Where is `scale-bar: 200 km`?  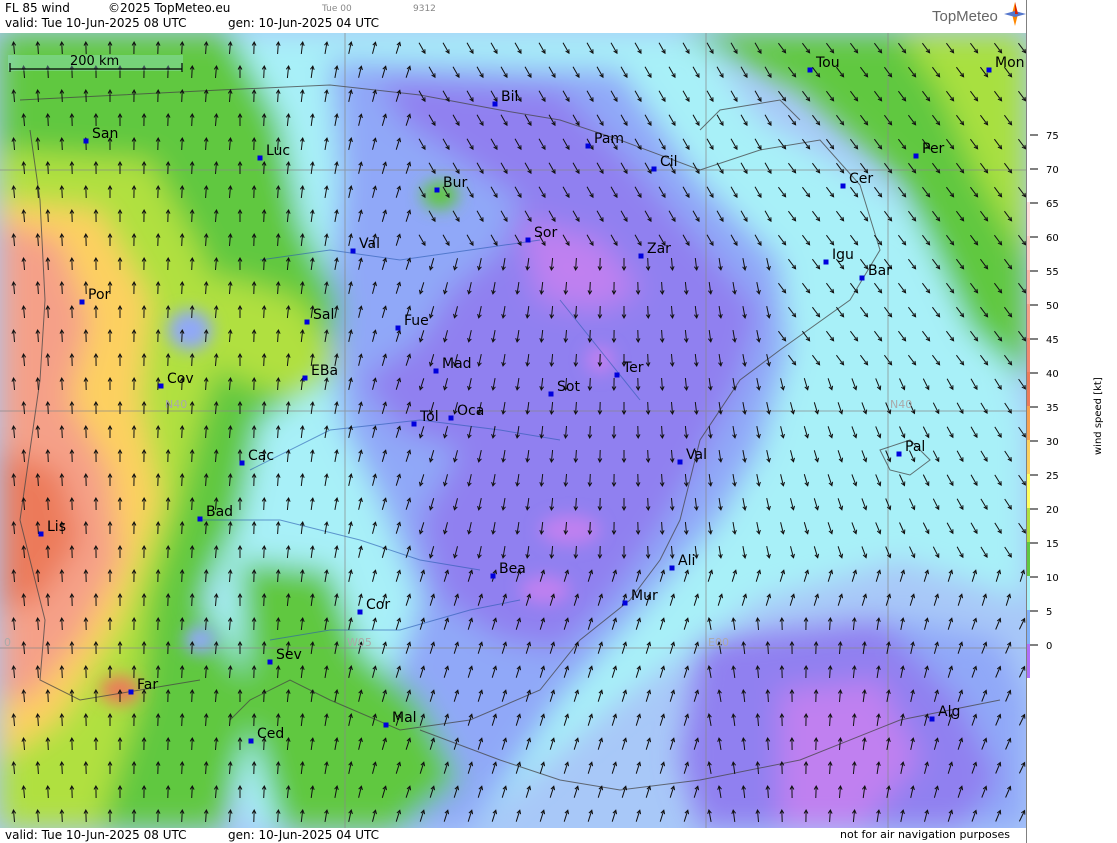
scale-bar: 200 km is located at coordinates (95, 63).